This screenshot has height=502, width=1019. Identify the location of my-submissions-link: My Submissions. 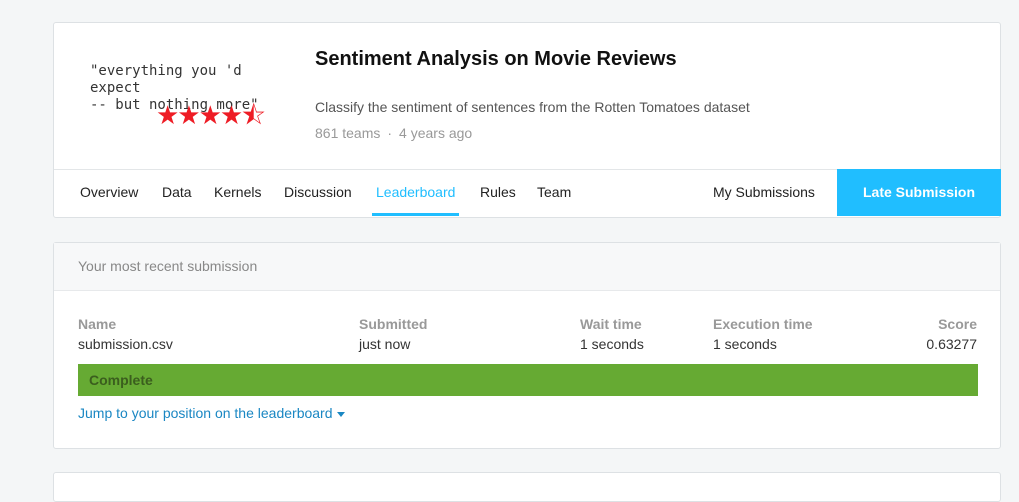
(764, 193).